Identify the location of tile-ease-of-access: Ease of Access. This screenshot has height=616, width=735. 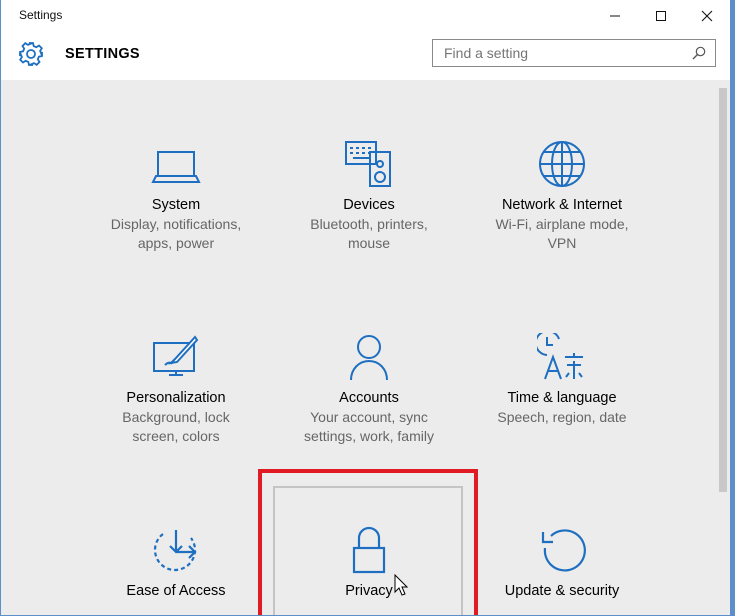
(176, 563).